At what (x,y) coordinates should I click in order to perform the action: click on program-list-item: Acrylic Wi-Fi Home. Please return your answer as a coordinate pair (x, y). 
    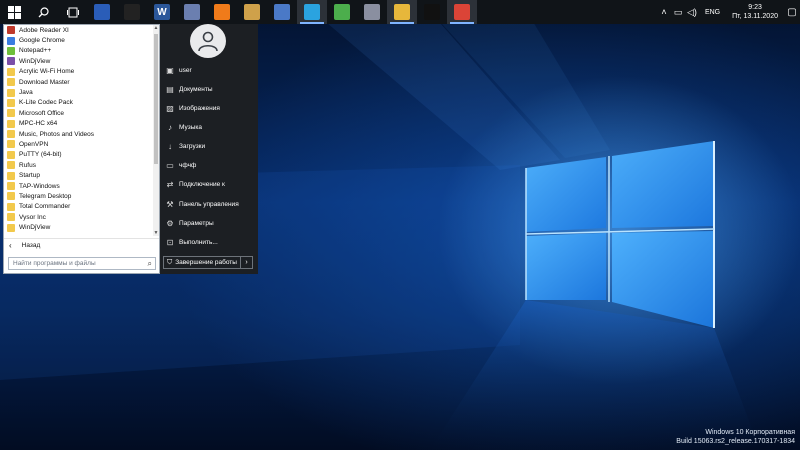
    Looking at the image, I should click on (79, 72).